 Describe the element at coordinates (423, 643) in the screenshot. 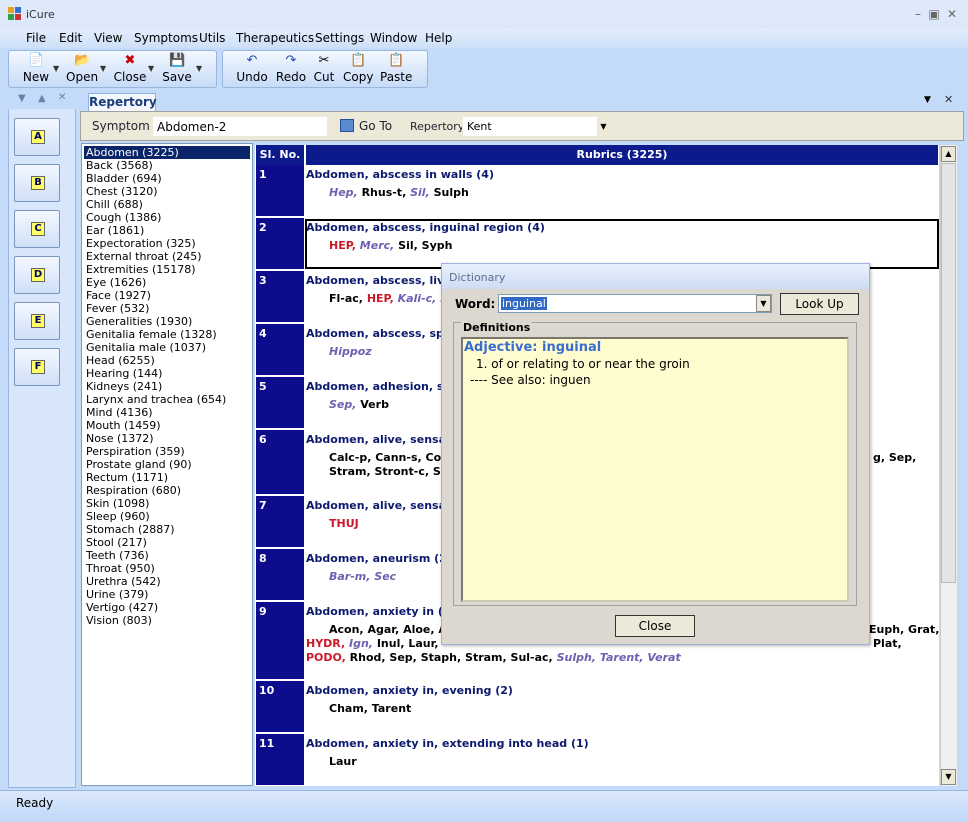

I see `remedy: Laur,` at that location.